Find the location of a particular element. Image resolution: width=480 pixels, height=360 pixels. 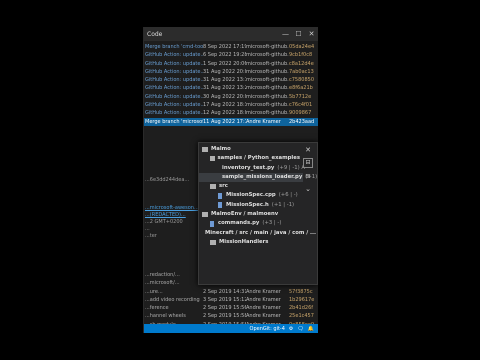

expand-icon: ⌄ is located at coordinates (308, 189).